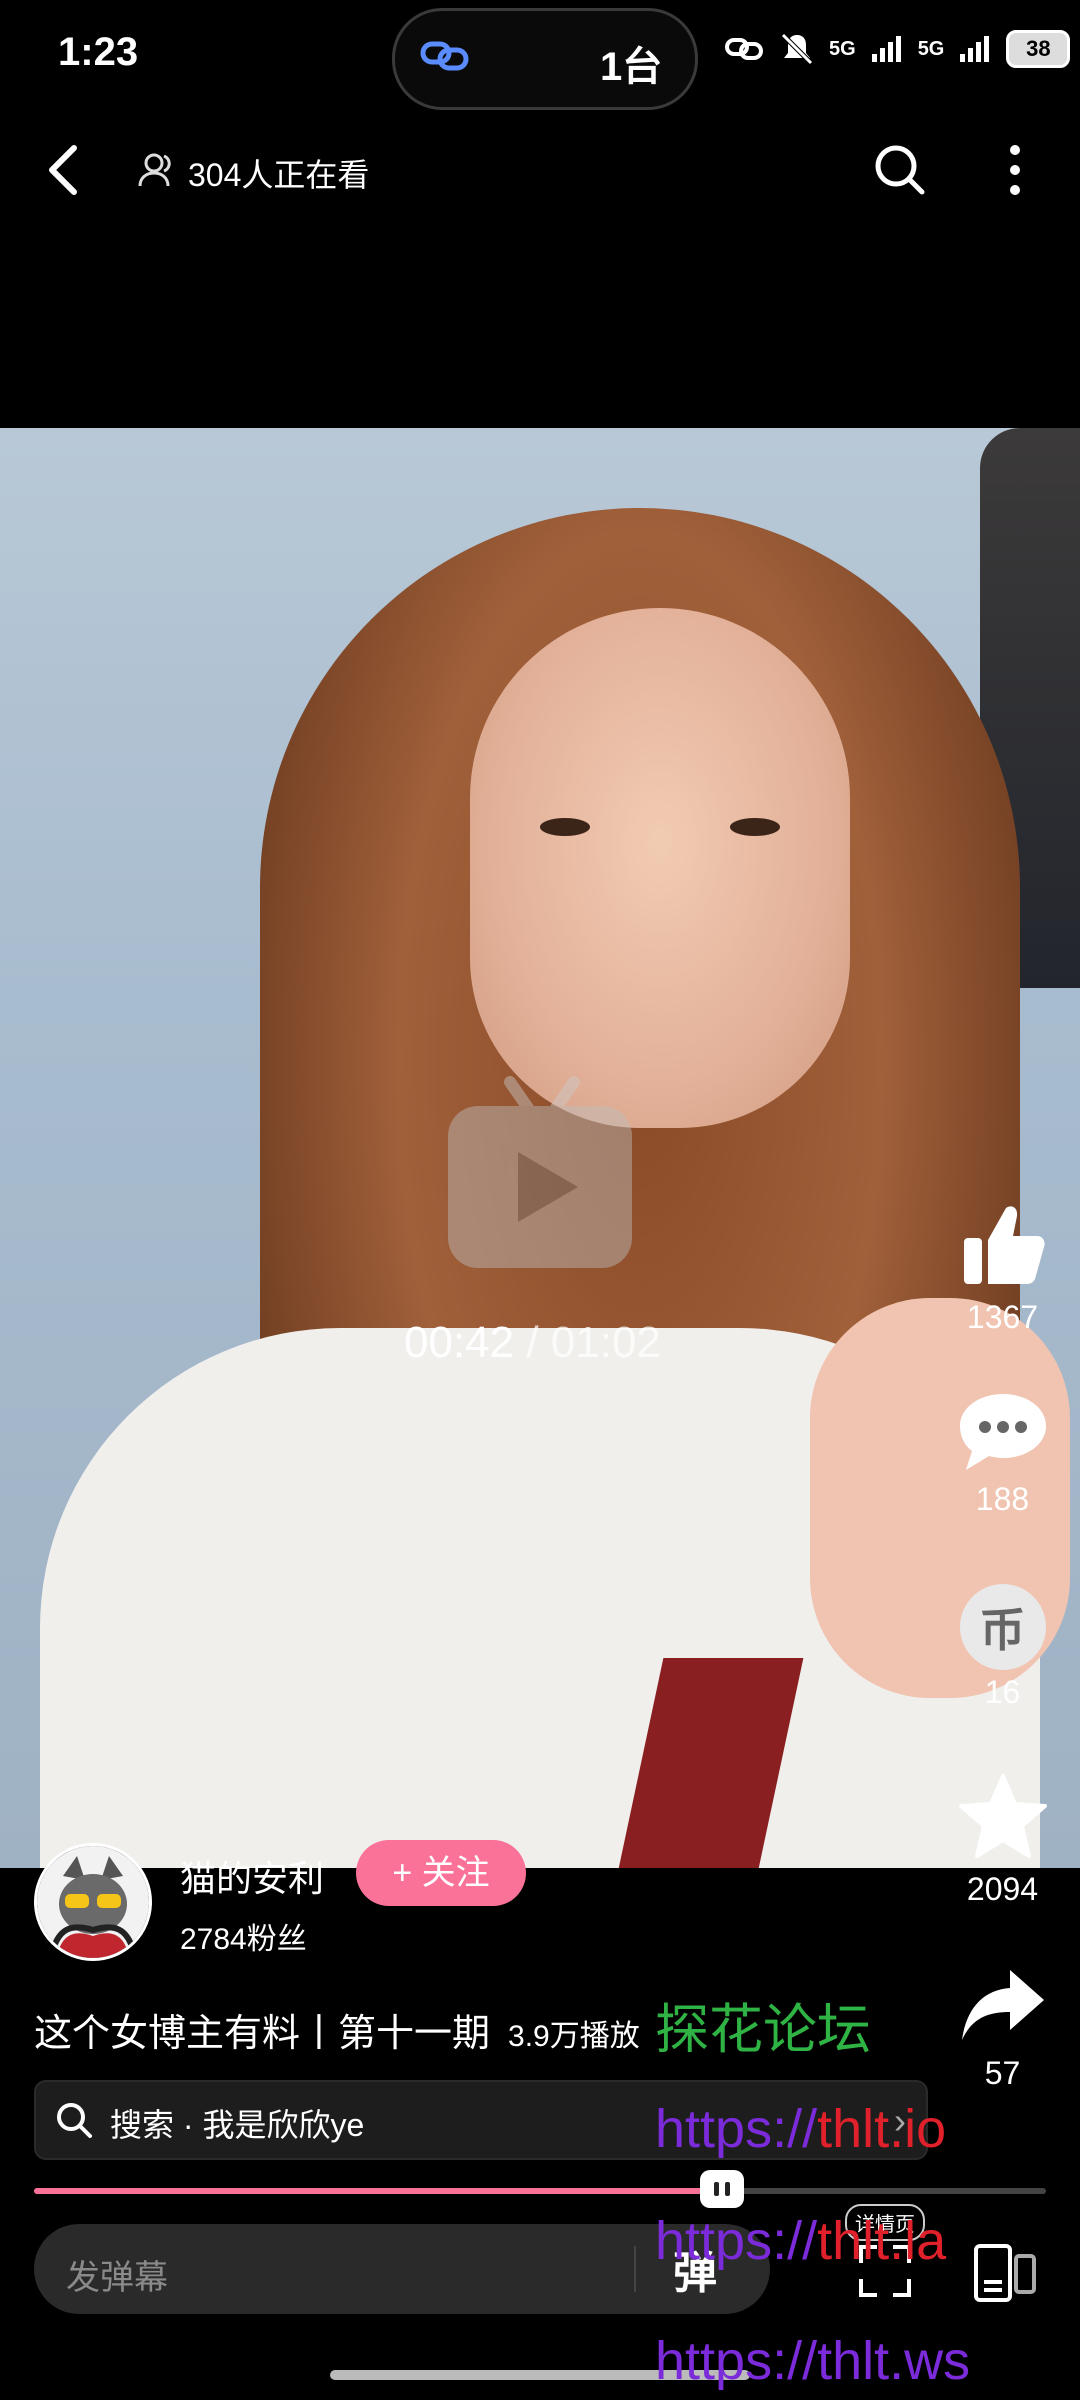 This screenshot has height=2400, width=1080. Describe the element at coordinates (886, 49) in the screenshot. I see `signal-1-icon` at that location.